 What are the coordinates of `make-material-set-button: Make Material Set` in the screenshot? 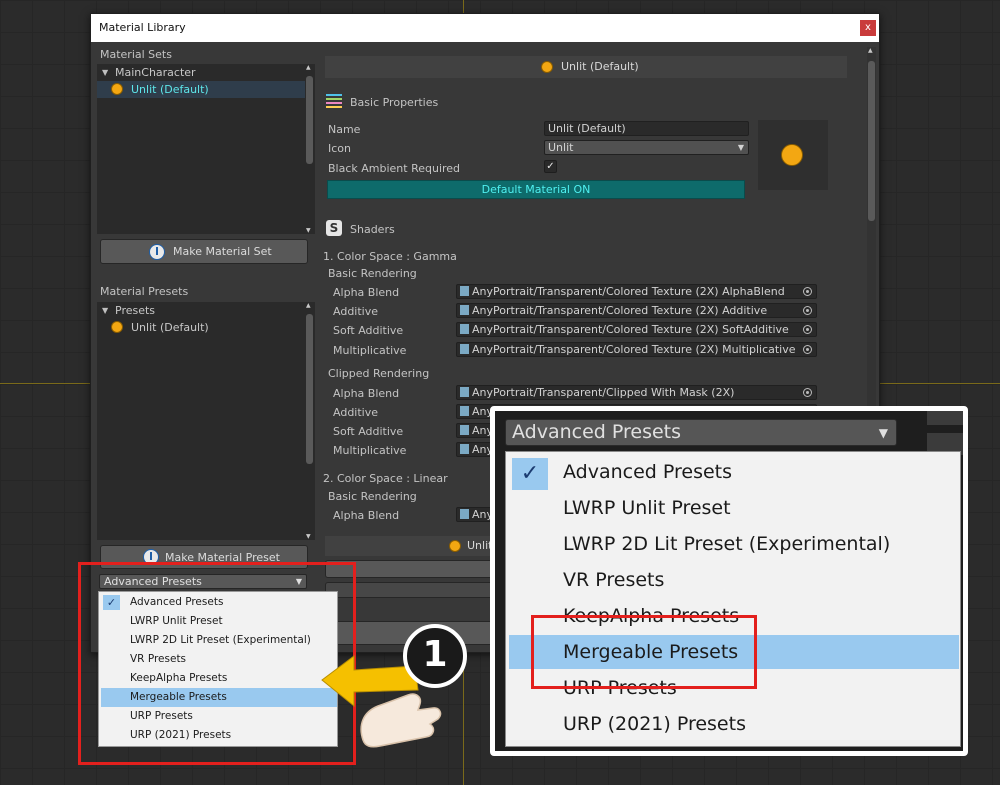 It's located at (204, 251).